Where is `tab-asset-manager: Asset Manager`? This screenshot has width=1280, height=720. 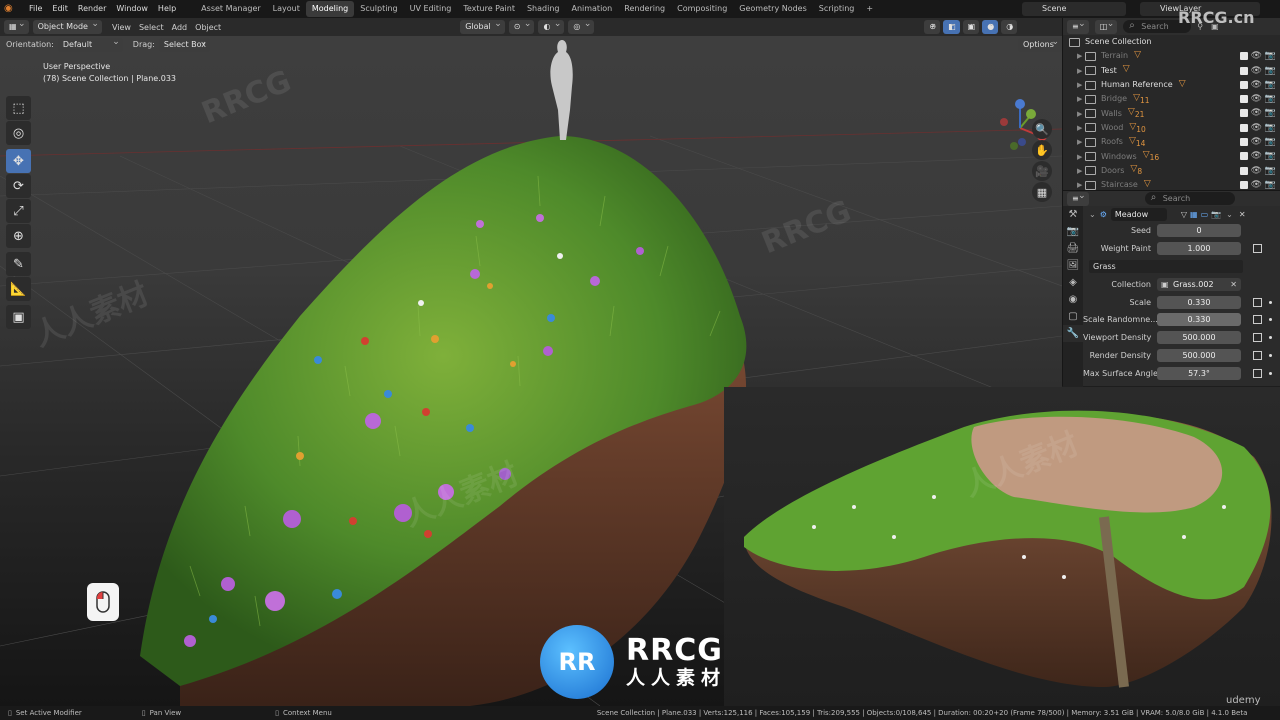
tab-asset-manager: Asset Manager is located at coordinates (230, 9).